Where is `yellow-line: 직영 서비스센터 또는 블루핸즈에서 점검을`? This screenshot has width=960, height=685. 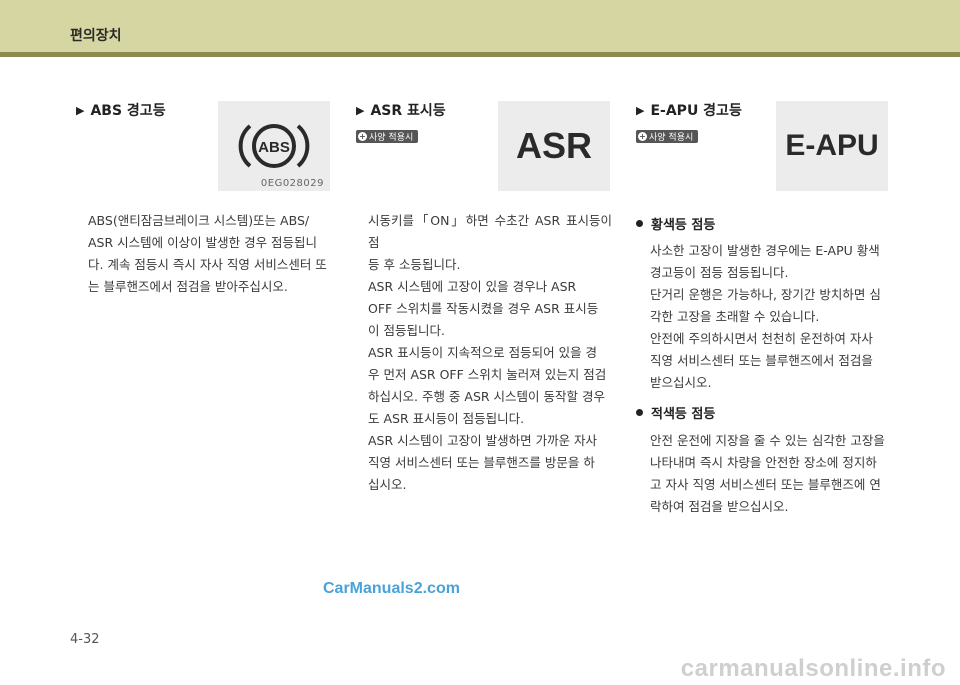
yellow-line: 직영 서비스센터 또는 블루핸즈에서 점검을 is located at coordinates (761, 360).